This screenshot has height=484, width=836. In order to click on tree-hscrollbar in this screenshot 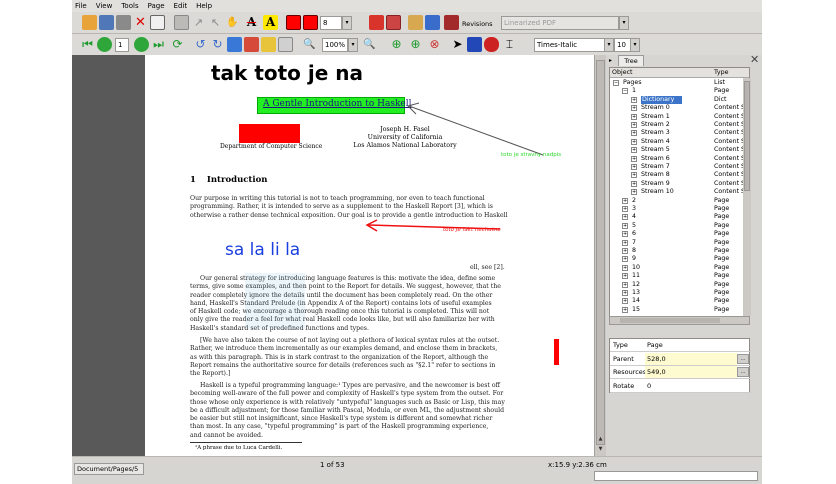, I will do `click(679, 320)`.